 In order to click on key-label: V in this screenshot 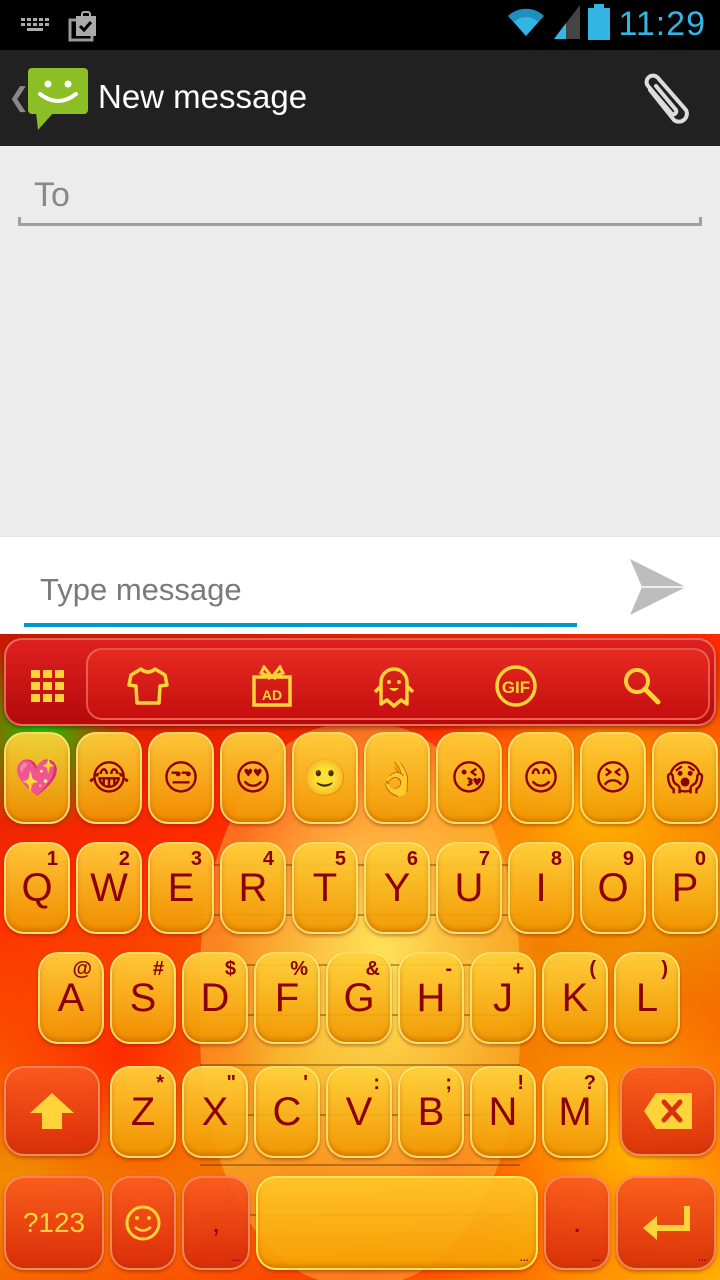, I will do `click(359, 1112)`.